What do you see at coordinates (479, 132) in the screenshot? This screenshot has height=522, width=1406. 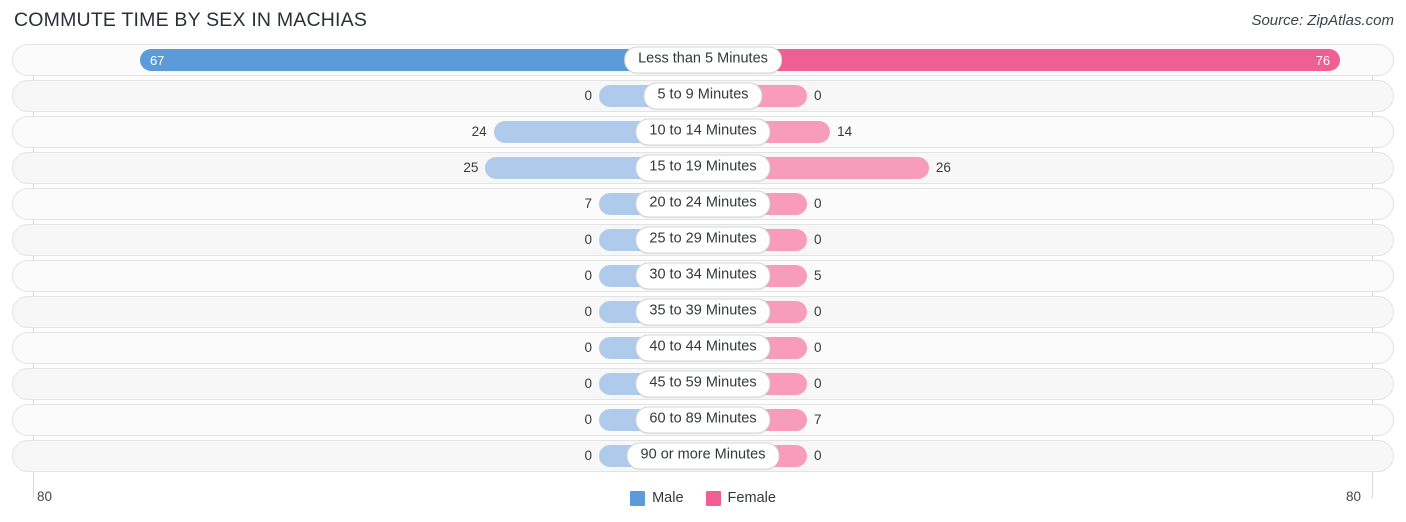 I see `male-value-label: 24` at bounding box center [479, 132].